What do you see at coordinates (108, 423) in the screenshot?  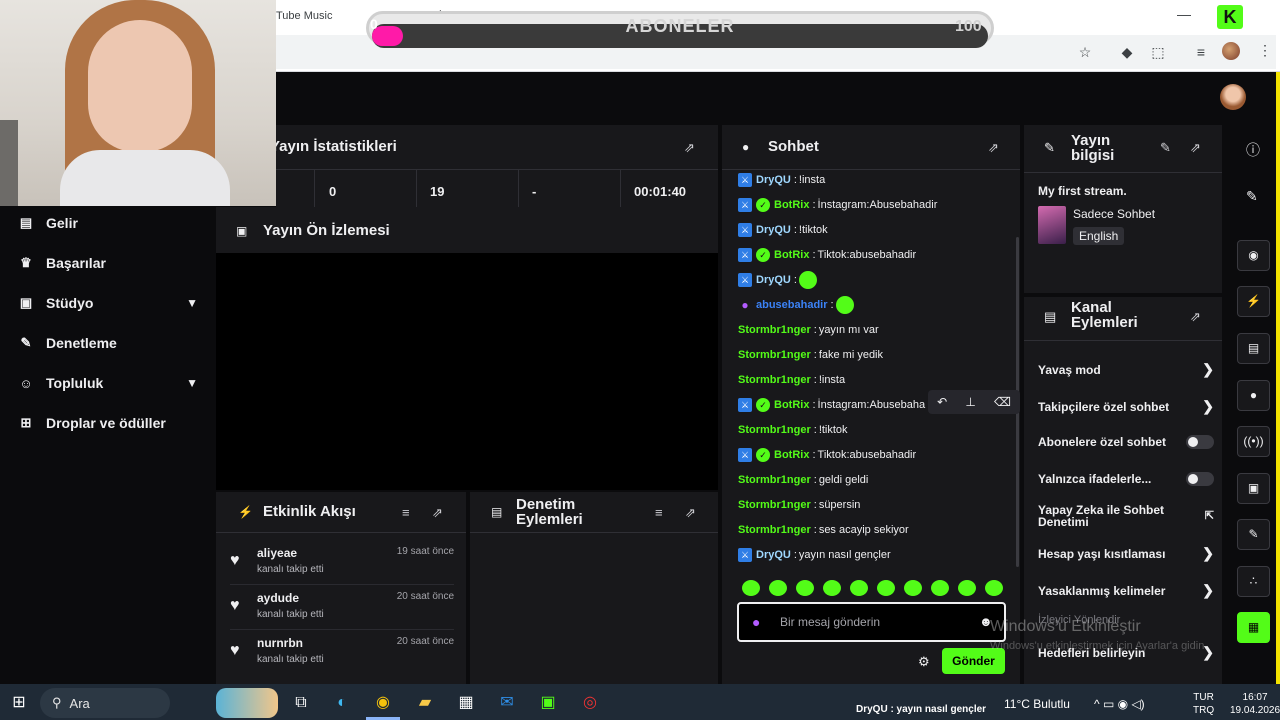 I see `nav-item-drops: ⊞ Droplar ve ödüller` at bounding box center [108, 423].